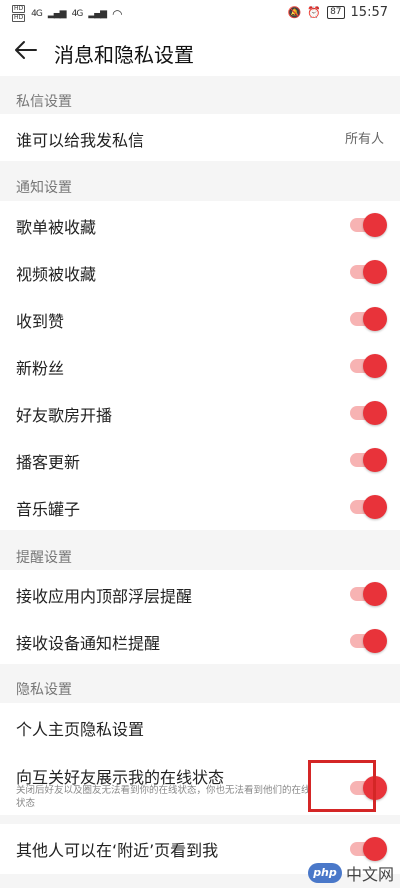 This screenshot has width=400, height=888. What do you see at coordinates (200, 506) in the screenshot?
I see `row-music-jar: 音乐罐子` at bounding box center [200, 506].